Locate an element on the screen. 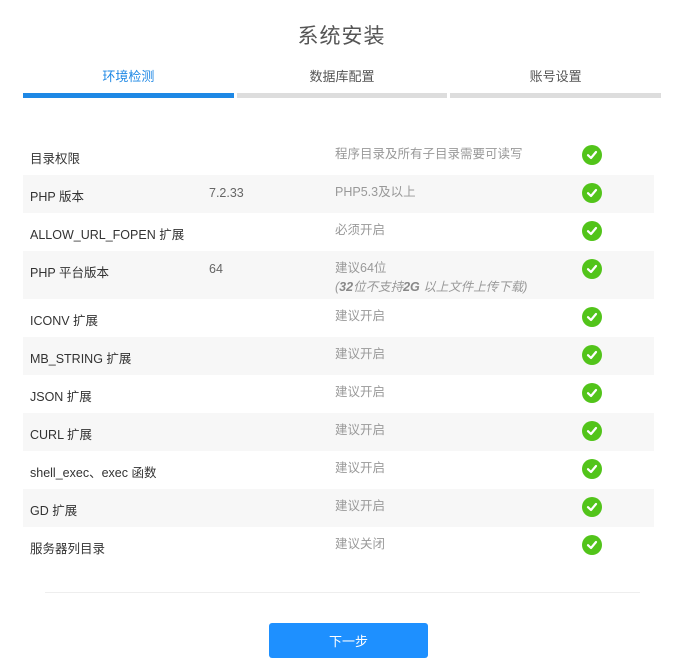 Image resolution: width=683 pixels, height=666 pixels. check-name: ALLOW_URL_FOPEN 扩展 is located at coordinates (107, 235).